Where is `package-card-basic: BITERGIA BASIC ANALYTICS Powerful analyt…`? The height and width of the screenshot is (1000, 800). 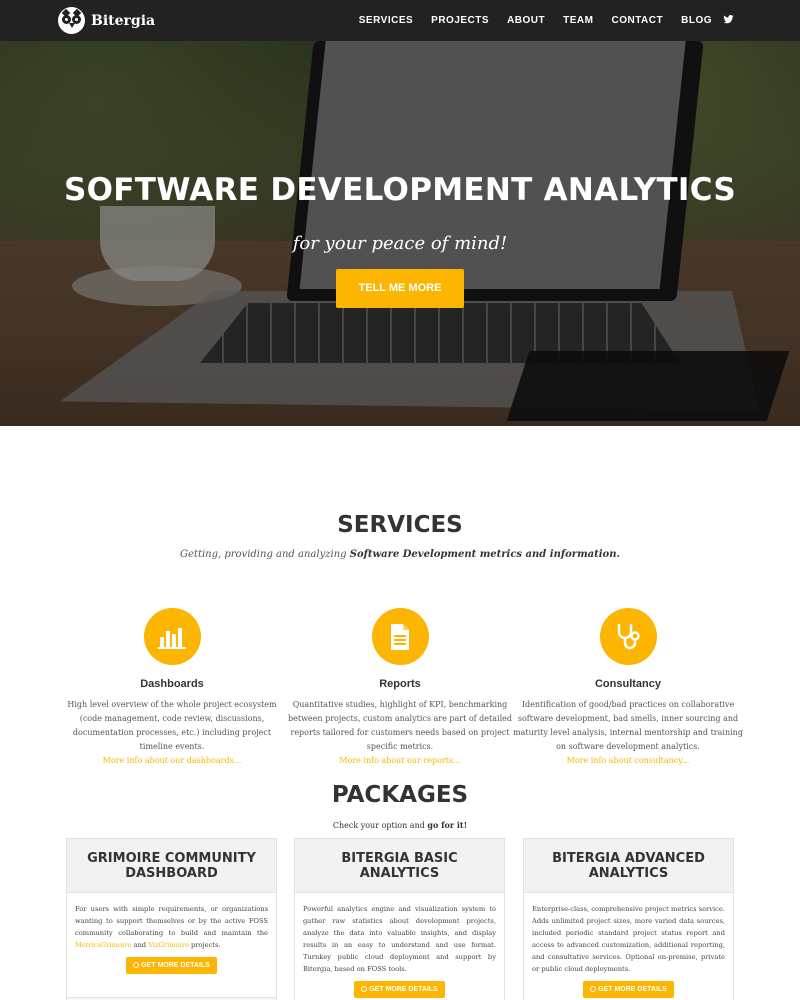 package-card-basic: BITERGIA BASIC ANALYTICS Powerful analyt… is located at coordinates (399, 919).